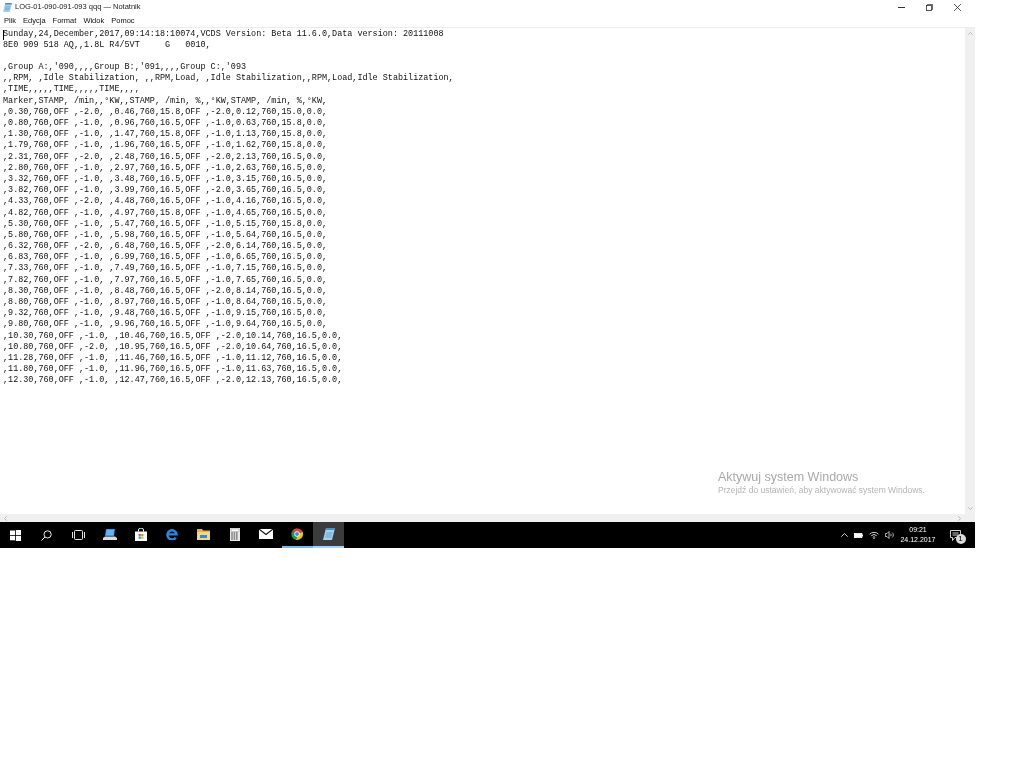  I want to click on computer-icon, so click(109, 534).